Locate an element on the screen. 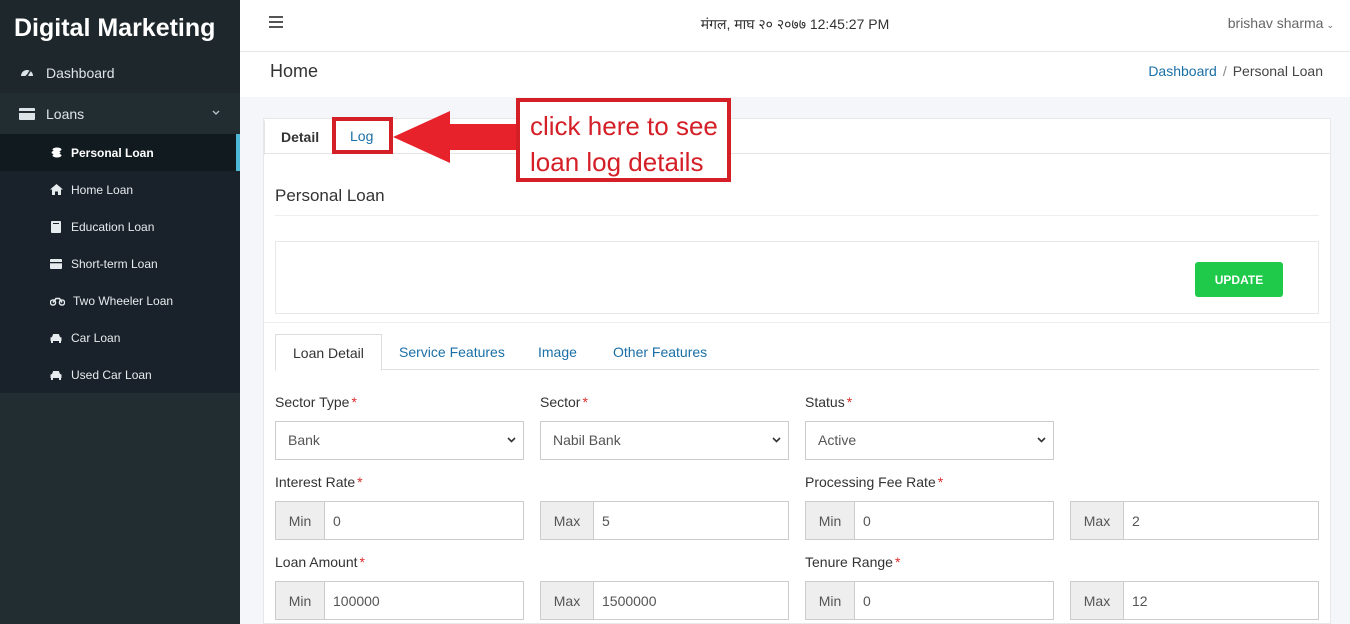 The height and width of the screenshot is (624, 1350). sidebar-item-label: Short-term Loan is located at coordinates (114, 263).